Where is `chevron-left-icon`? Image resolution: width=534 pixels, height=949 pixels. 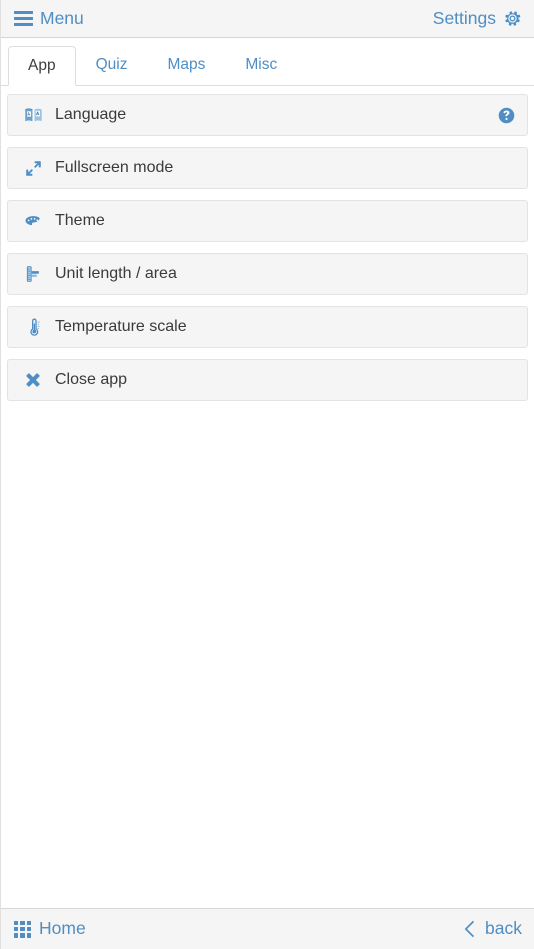
chevron-left-icon is located at coordinates (469, 929).